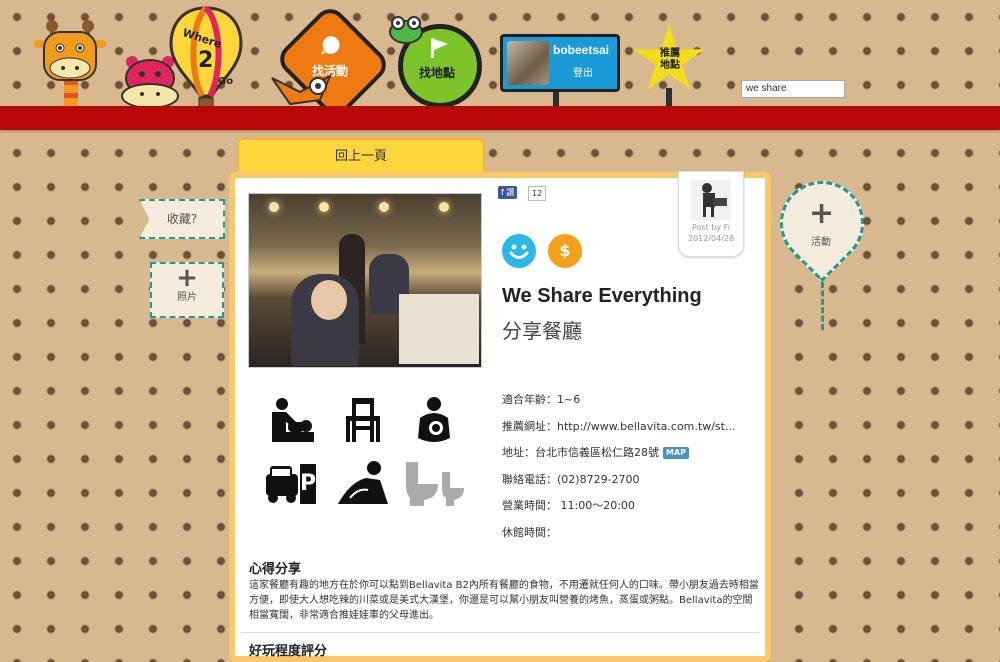 The width and height of the screenshot is (1000, 662). Describe the element at coordinates (308, 483) in the screenshot. I see `svg-text: P` at that location.